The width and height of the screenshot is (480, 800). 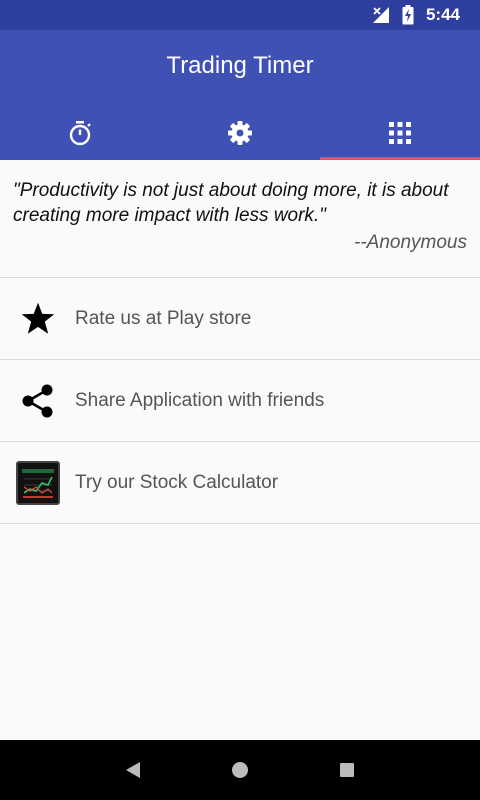 I want to click on share-app-item: Share Application with friends, so click(x=240, y=401).